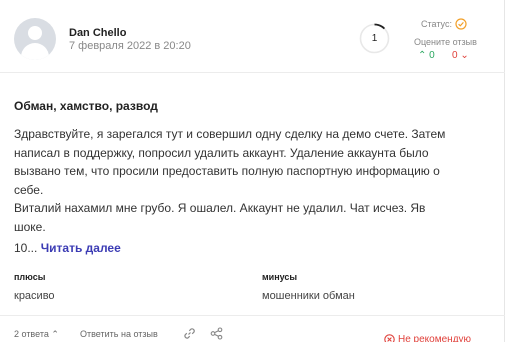 The width and height of the screenshot is (512, 342). I want to click on read-more-row: 10... Читать далее, so click(67, 248).